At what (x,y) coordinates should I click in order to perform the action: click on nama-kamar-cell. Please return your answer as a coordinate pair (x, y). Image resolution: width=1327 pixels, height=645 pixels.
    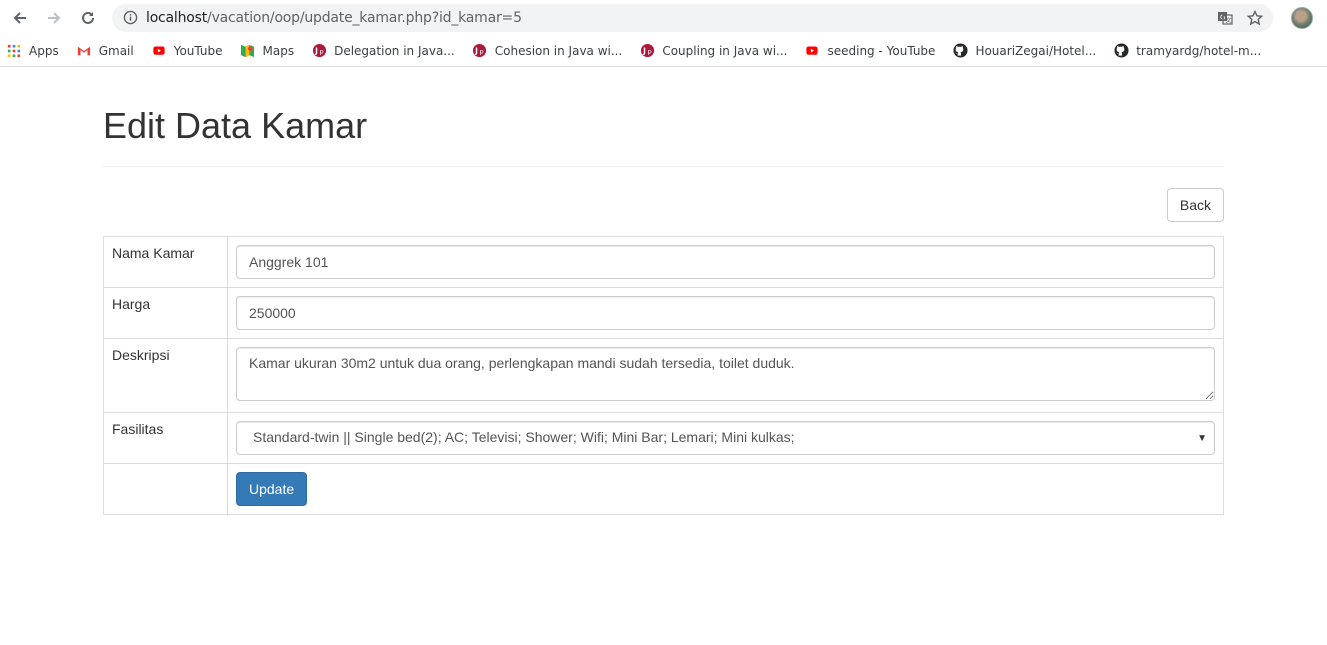
    Looking at the image, I should click on (725, 262).